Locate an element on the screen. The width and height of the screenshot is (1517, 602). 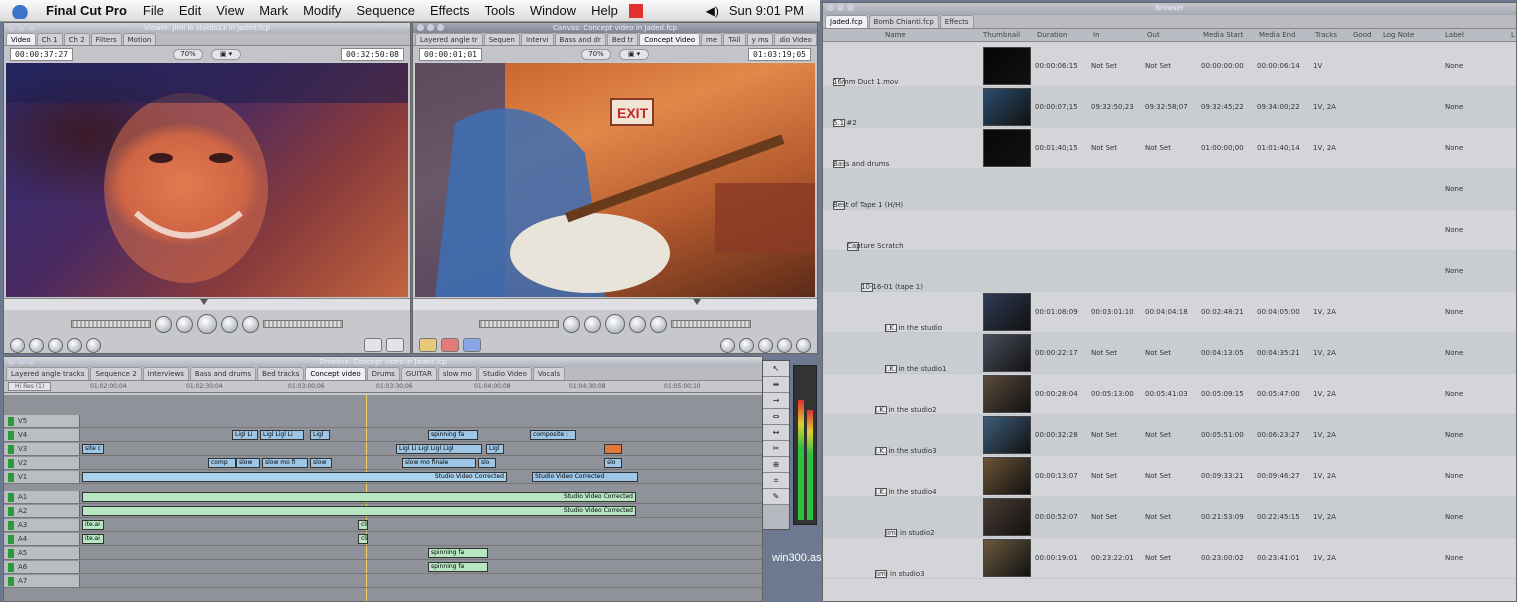
canvas-zoom-popup: 70% is located at coordinates (596, 54).